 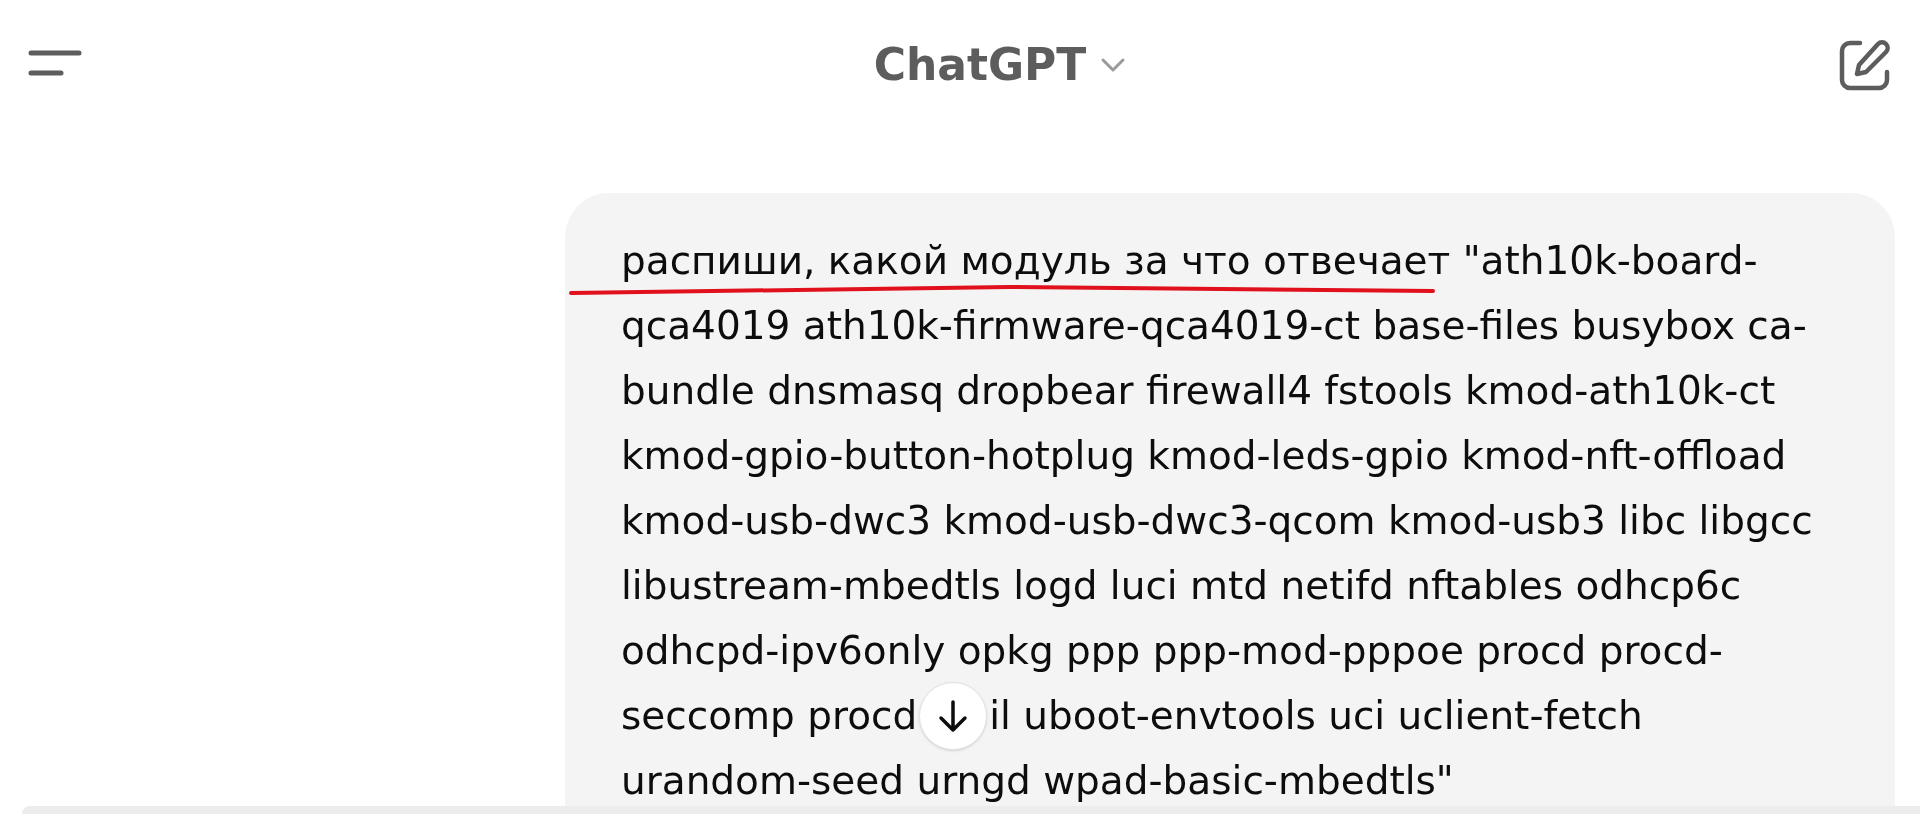 What do you see at coordinates (55, 63) in the screenshot?
I see `menu-icon` at bounding box center [55, 63].